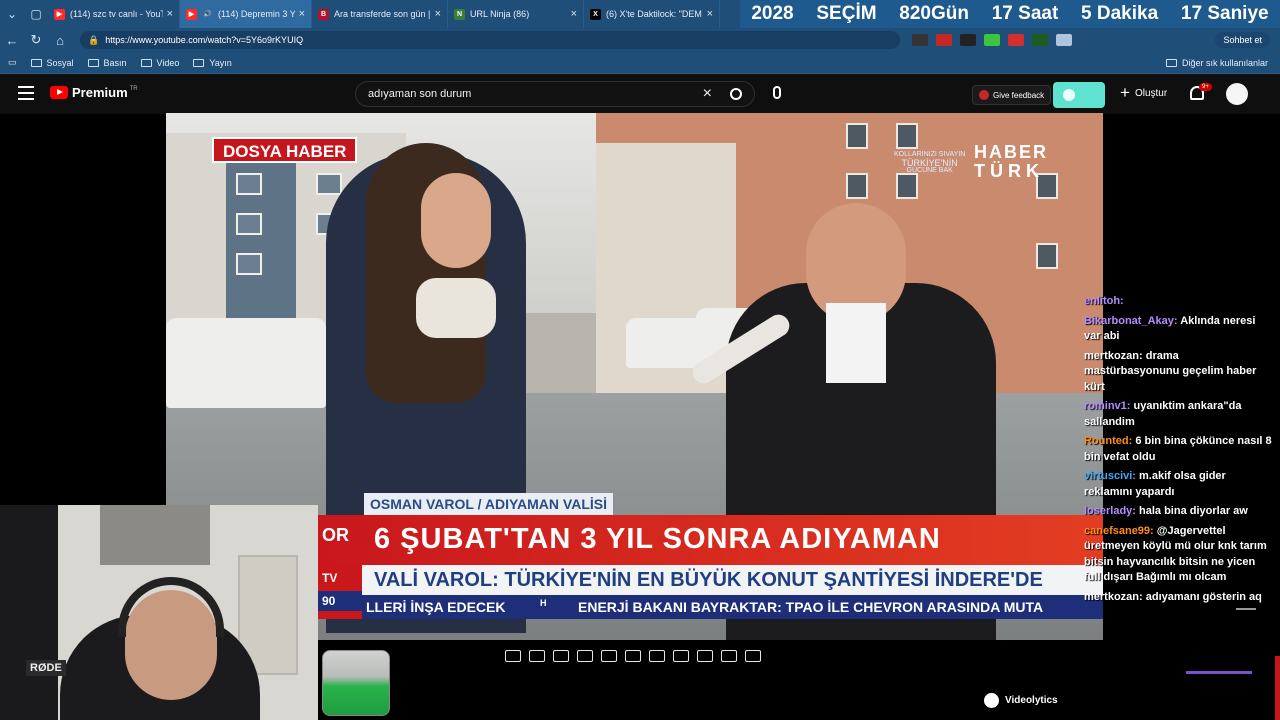  Describe the element at coordinates (1237, 94) in the screenshot. I see `account-avatar` at that location.